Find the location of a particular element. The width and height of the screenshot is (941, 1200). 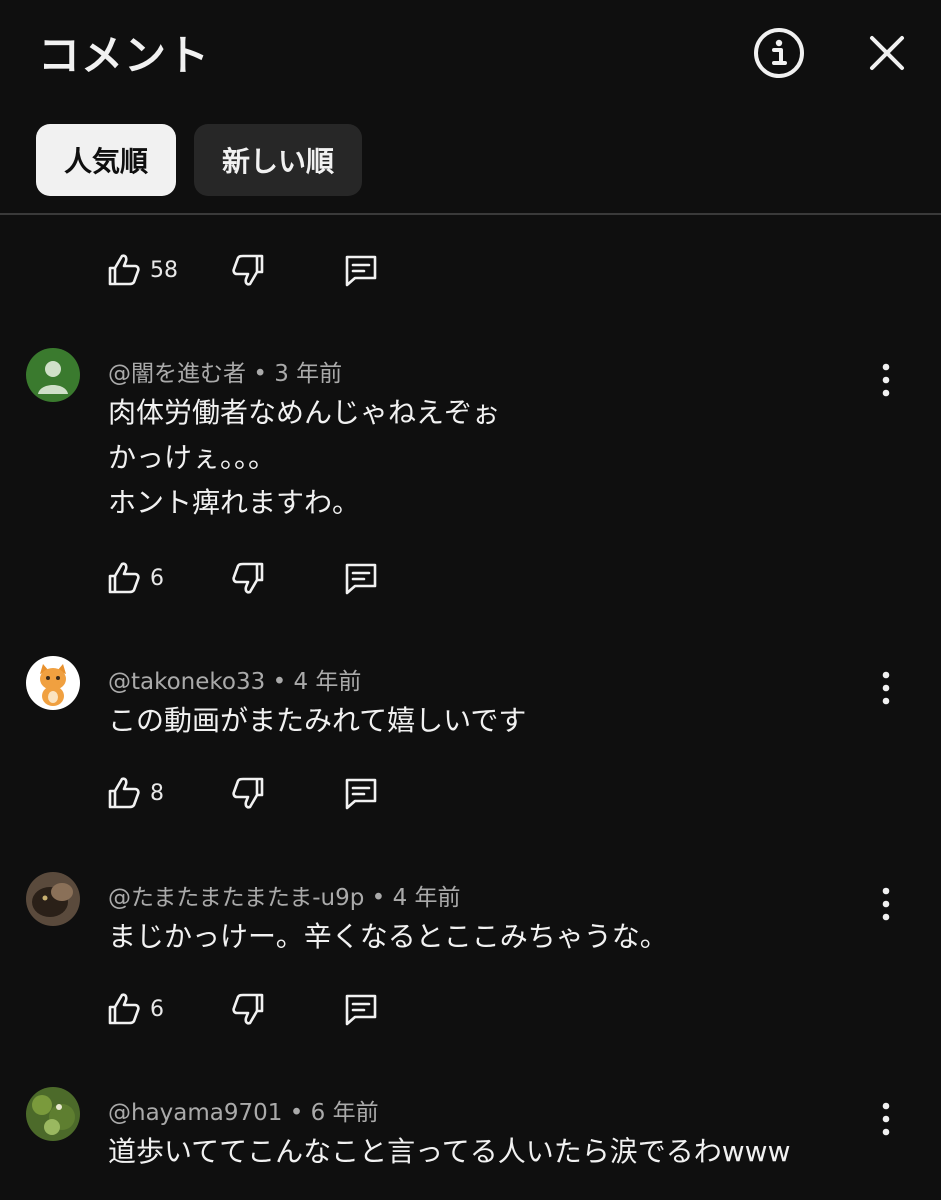

comment-meta: @hayama9701 • 6 年前 is located at coordinates (243, 1110).